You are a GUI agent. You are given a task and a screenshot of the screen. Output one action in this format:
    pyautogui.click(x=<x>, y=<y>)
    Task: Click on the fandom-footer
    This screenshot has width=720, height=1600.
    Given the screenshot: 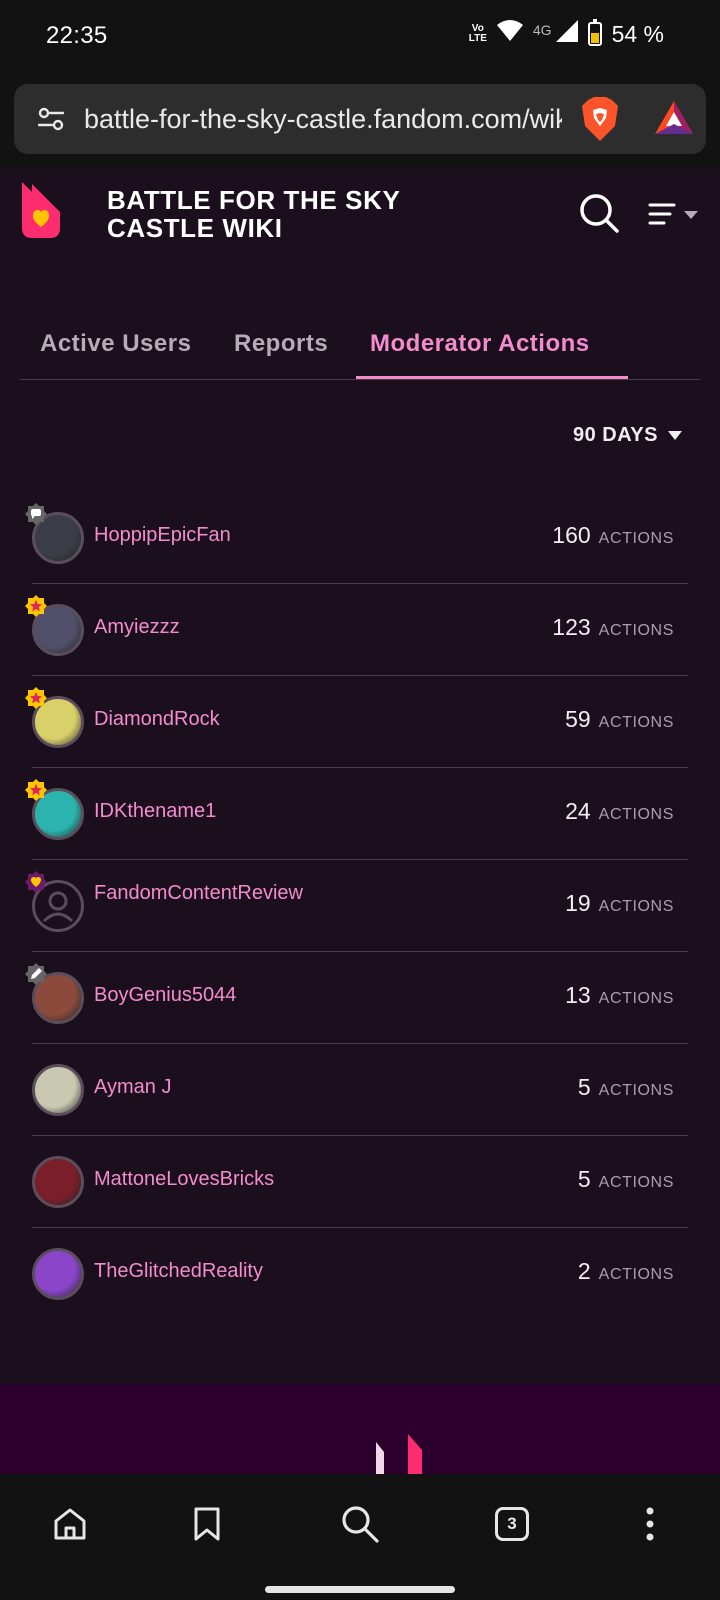 What is the action you would take?
    pyautogui.click(x=360, y=1429)
    